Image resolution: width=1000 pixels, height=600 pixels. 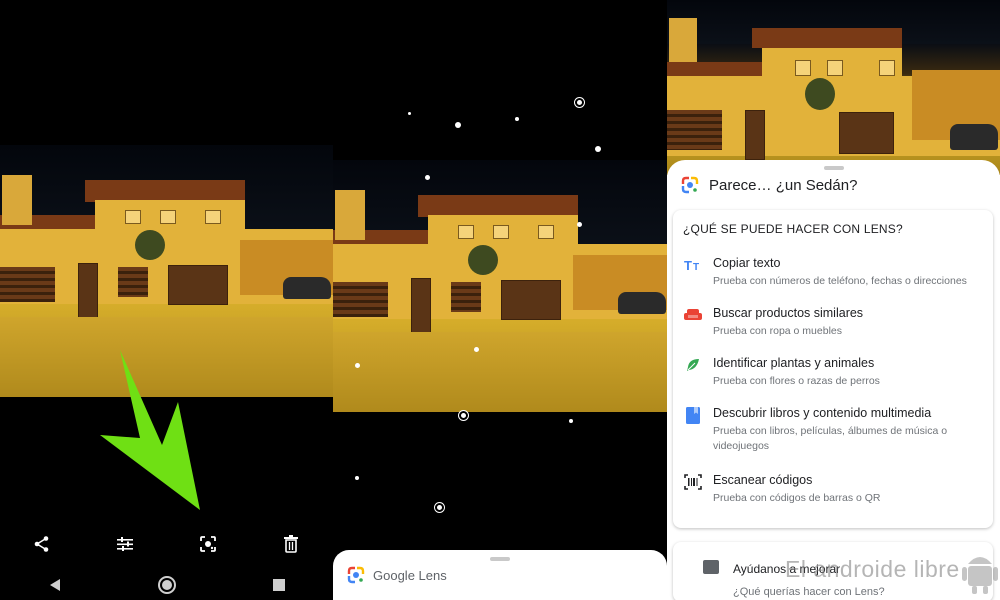 I want to click on android-robot-icon, so click(x=980, y=575).